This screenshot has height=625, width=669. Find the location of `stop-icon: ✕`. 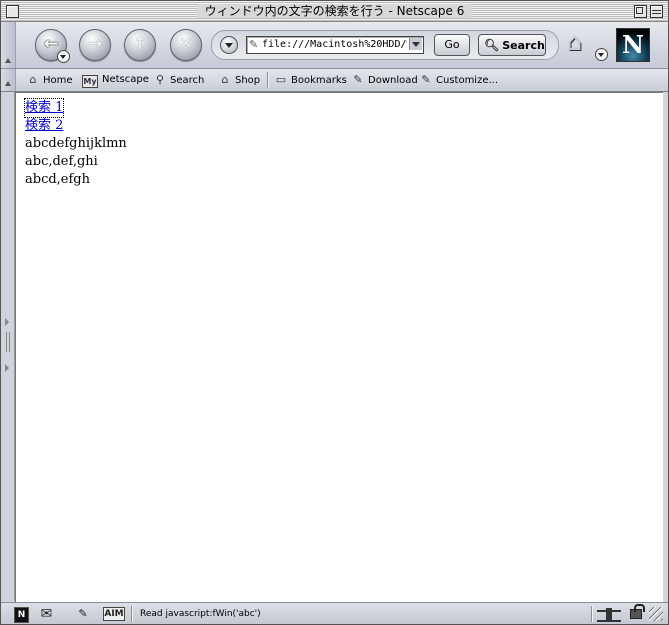

stop-icon: ✕ is located at coordinates (186, 44).